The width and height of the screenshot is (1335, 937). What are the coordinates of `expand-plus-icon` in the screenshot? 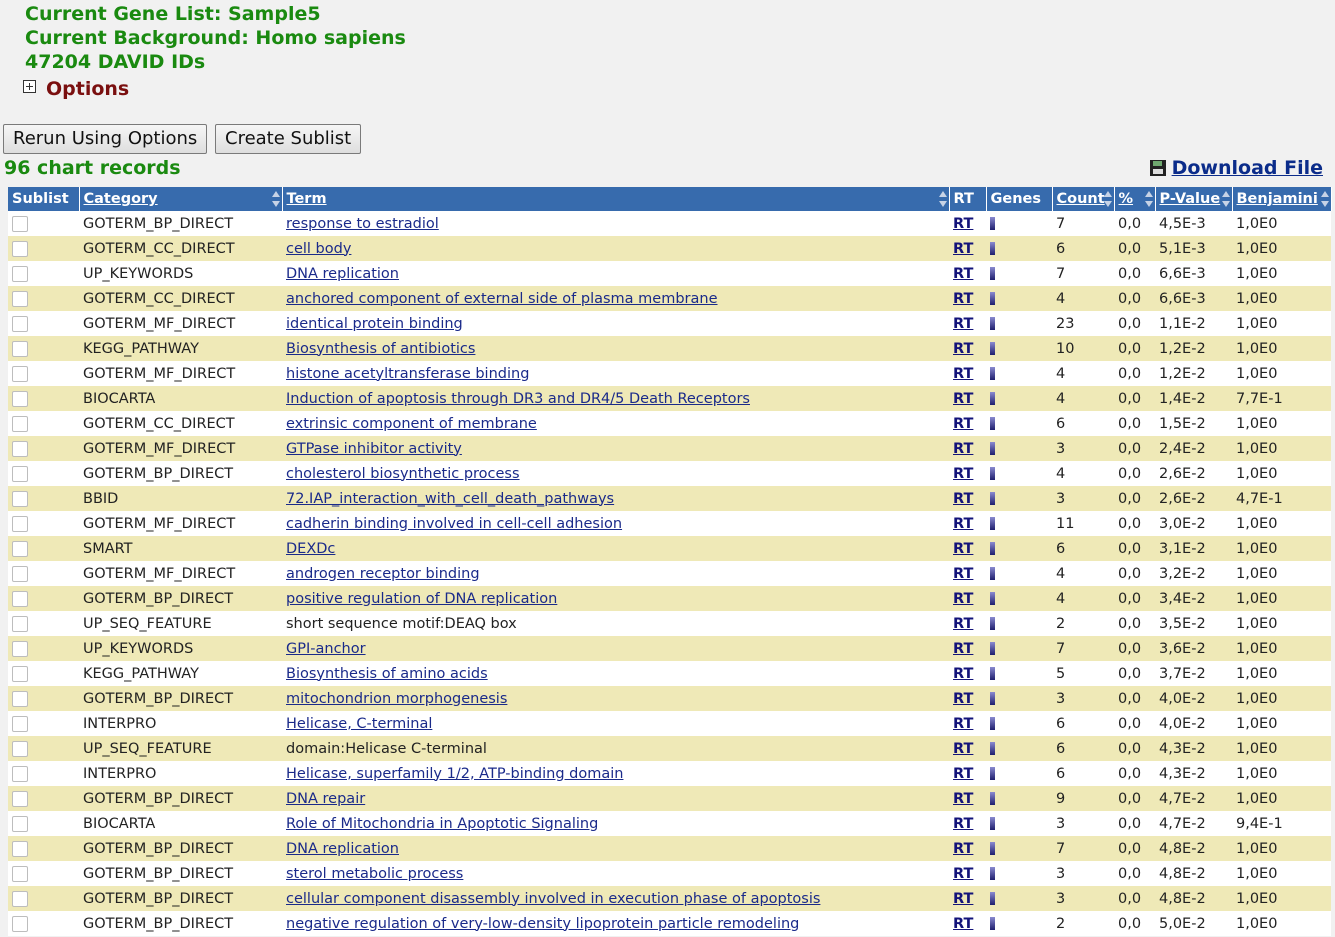 It's located at (29, 86).